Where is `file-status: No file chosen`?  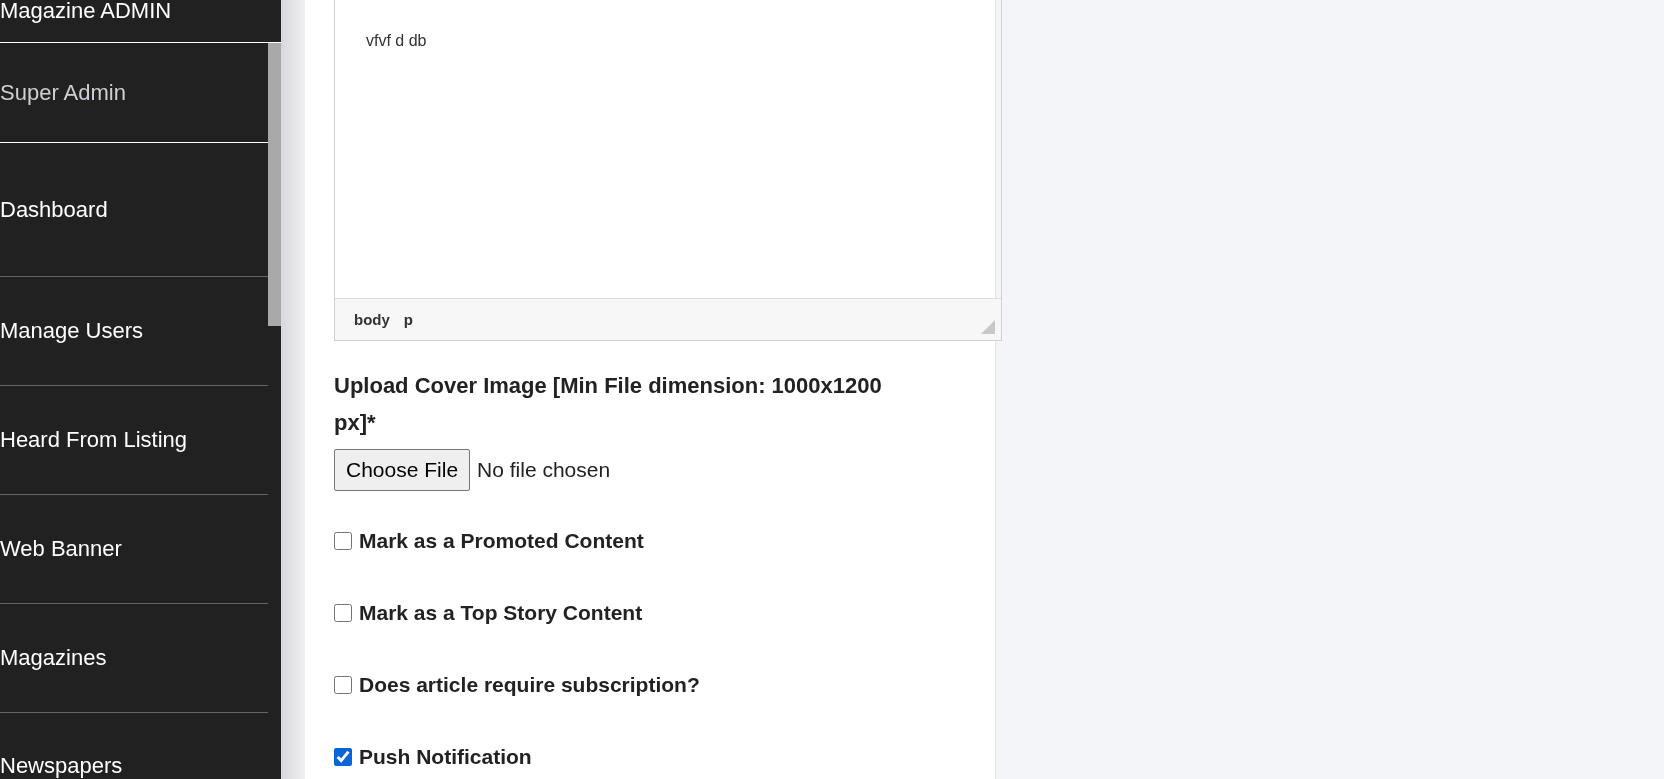
file-status: No file chosen is located at coordinates (544, 470).